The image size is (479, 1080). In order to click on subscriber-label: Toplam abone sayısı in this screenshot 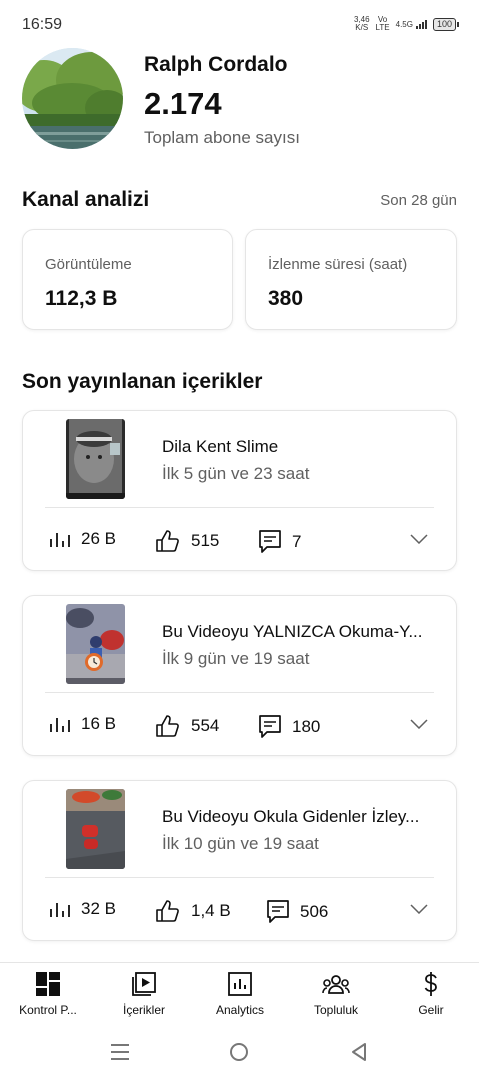, I will do `click(222, 137)`.